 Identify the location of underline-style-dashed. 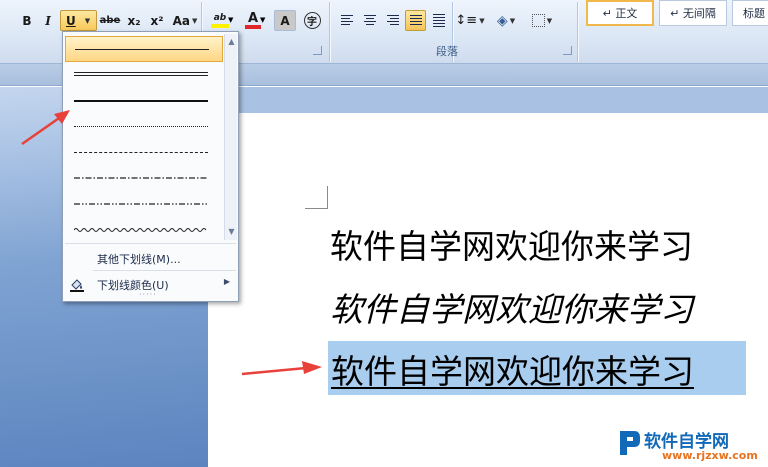
(144, 153).